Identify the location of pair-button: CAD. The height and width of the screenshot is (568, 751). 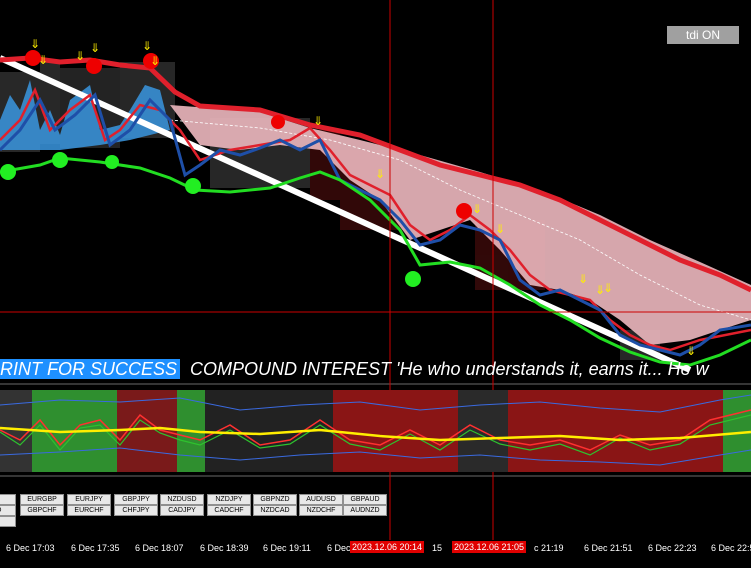
(8, 510).